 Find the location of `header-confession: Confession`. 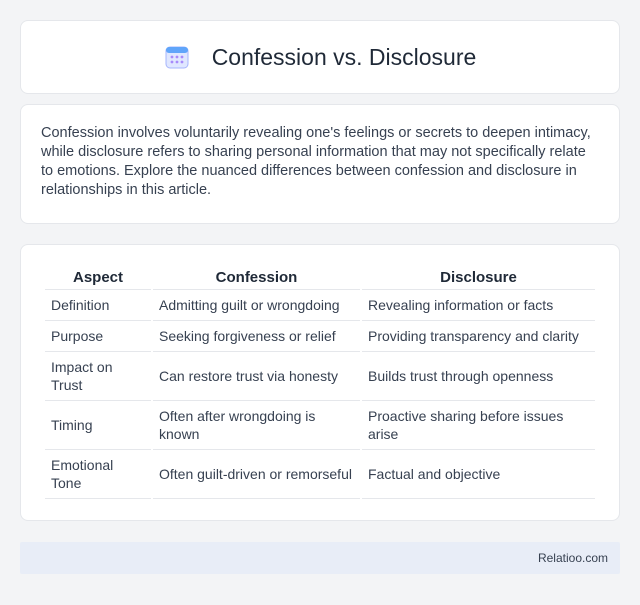

header-confession: Confession is located at coordinates (256, 278).